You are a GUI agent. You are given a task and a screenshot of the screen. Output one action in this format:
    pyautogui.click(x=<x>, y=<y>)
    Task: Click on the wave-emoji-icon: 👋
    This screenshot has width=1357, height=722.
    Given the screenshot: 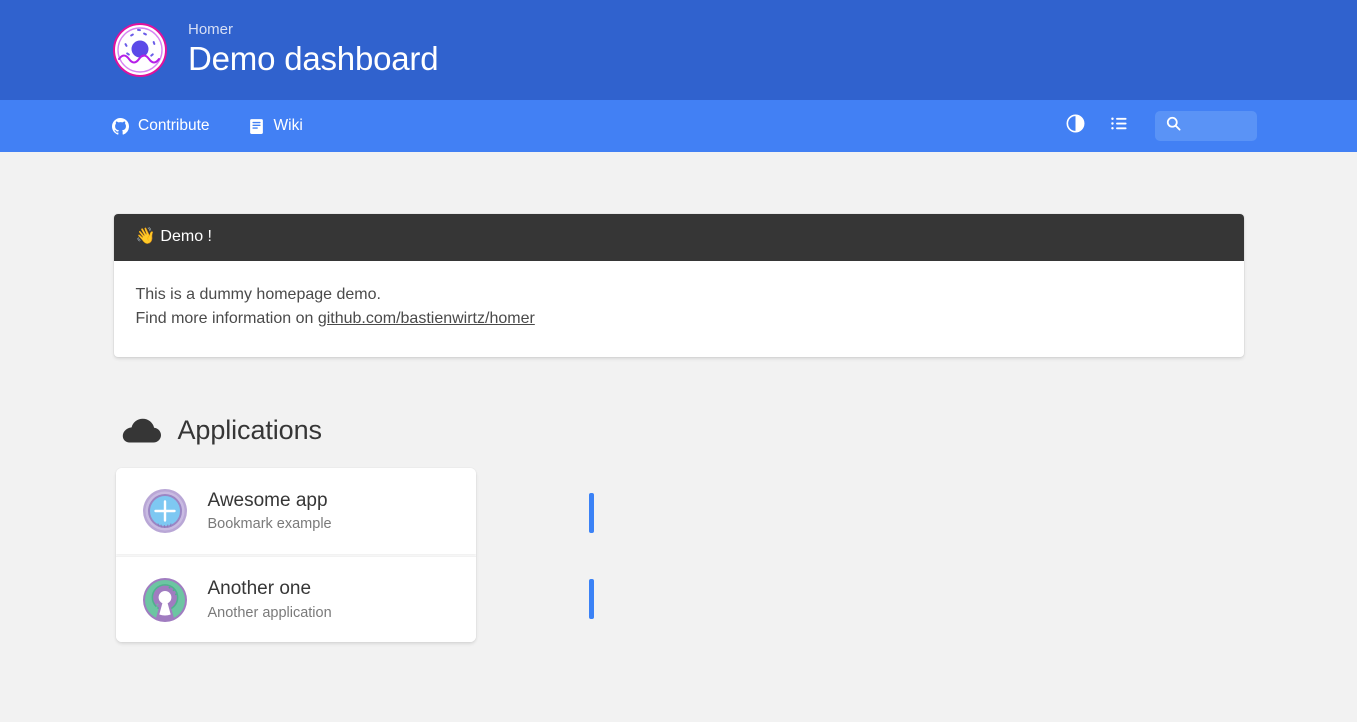 What is the action you would take?
    pyautogui.click(x=145, y=236)
    